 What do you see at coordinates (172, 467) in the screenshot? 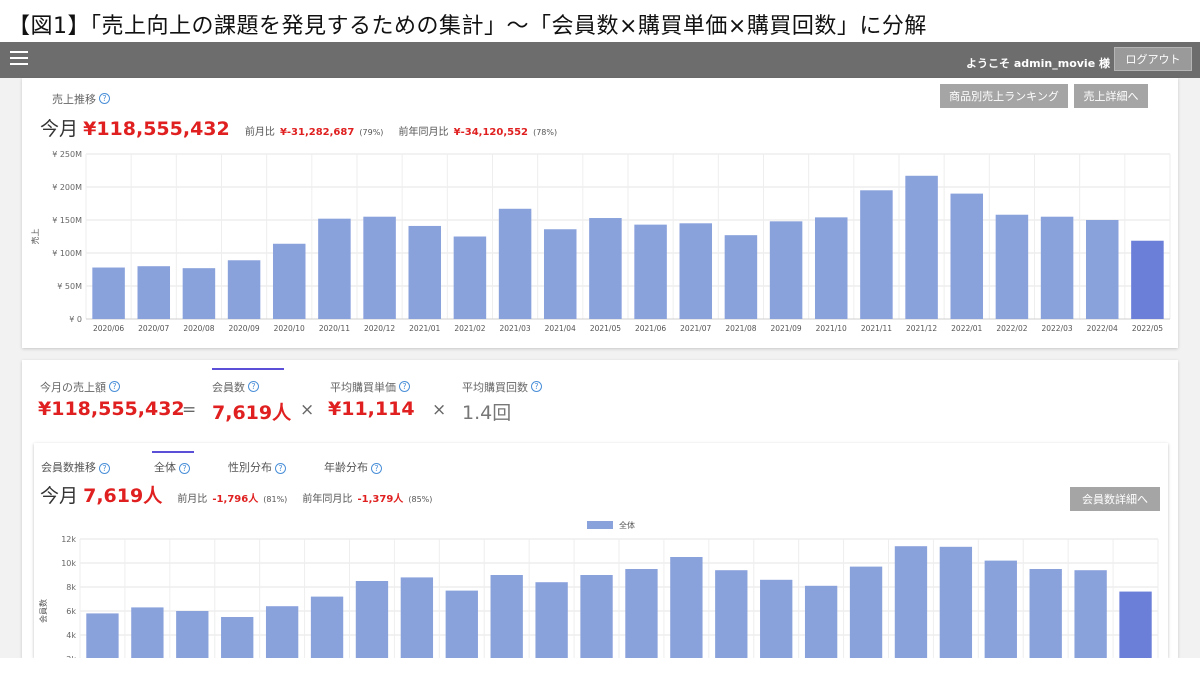
I see `tab-all: 全体?` at bounding box center [172, 467].